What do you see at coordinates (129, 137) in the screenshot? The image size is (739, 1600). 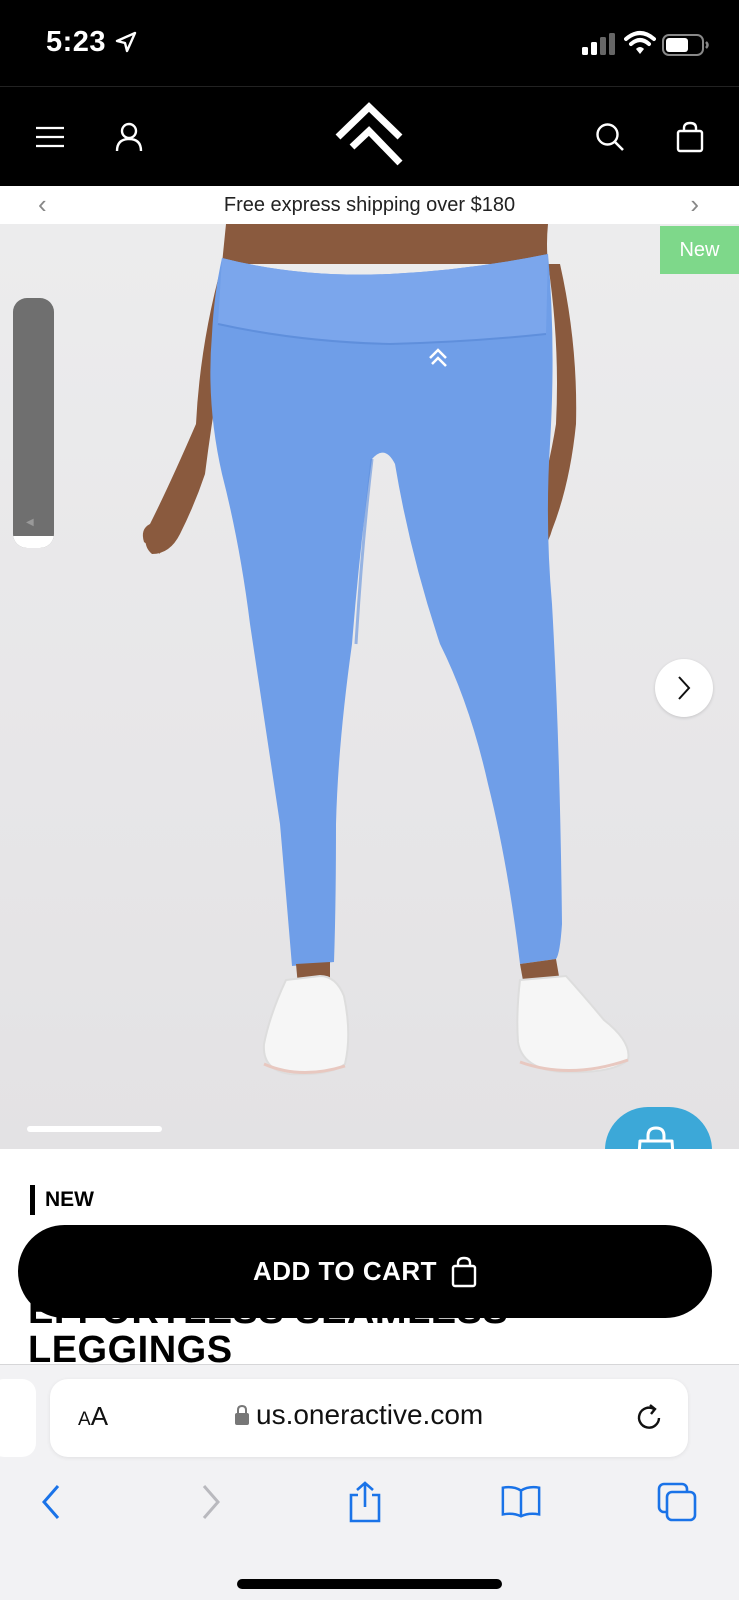 I see `account-icon` at bounding box center [129, 137].